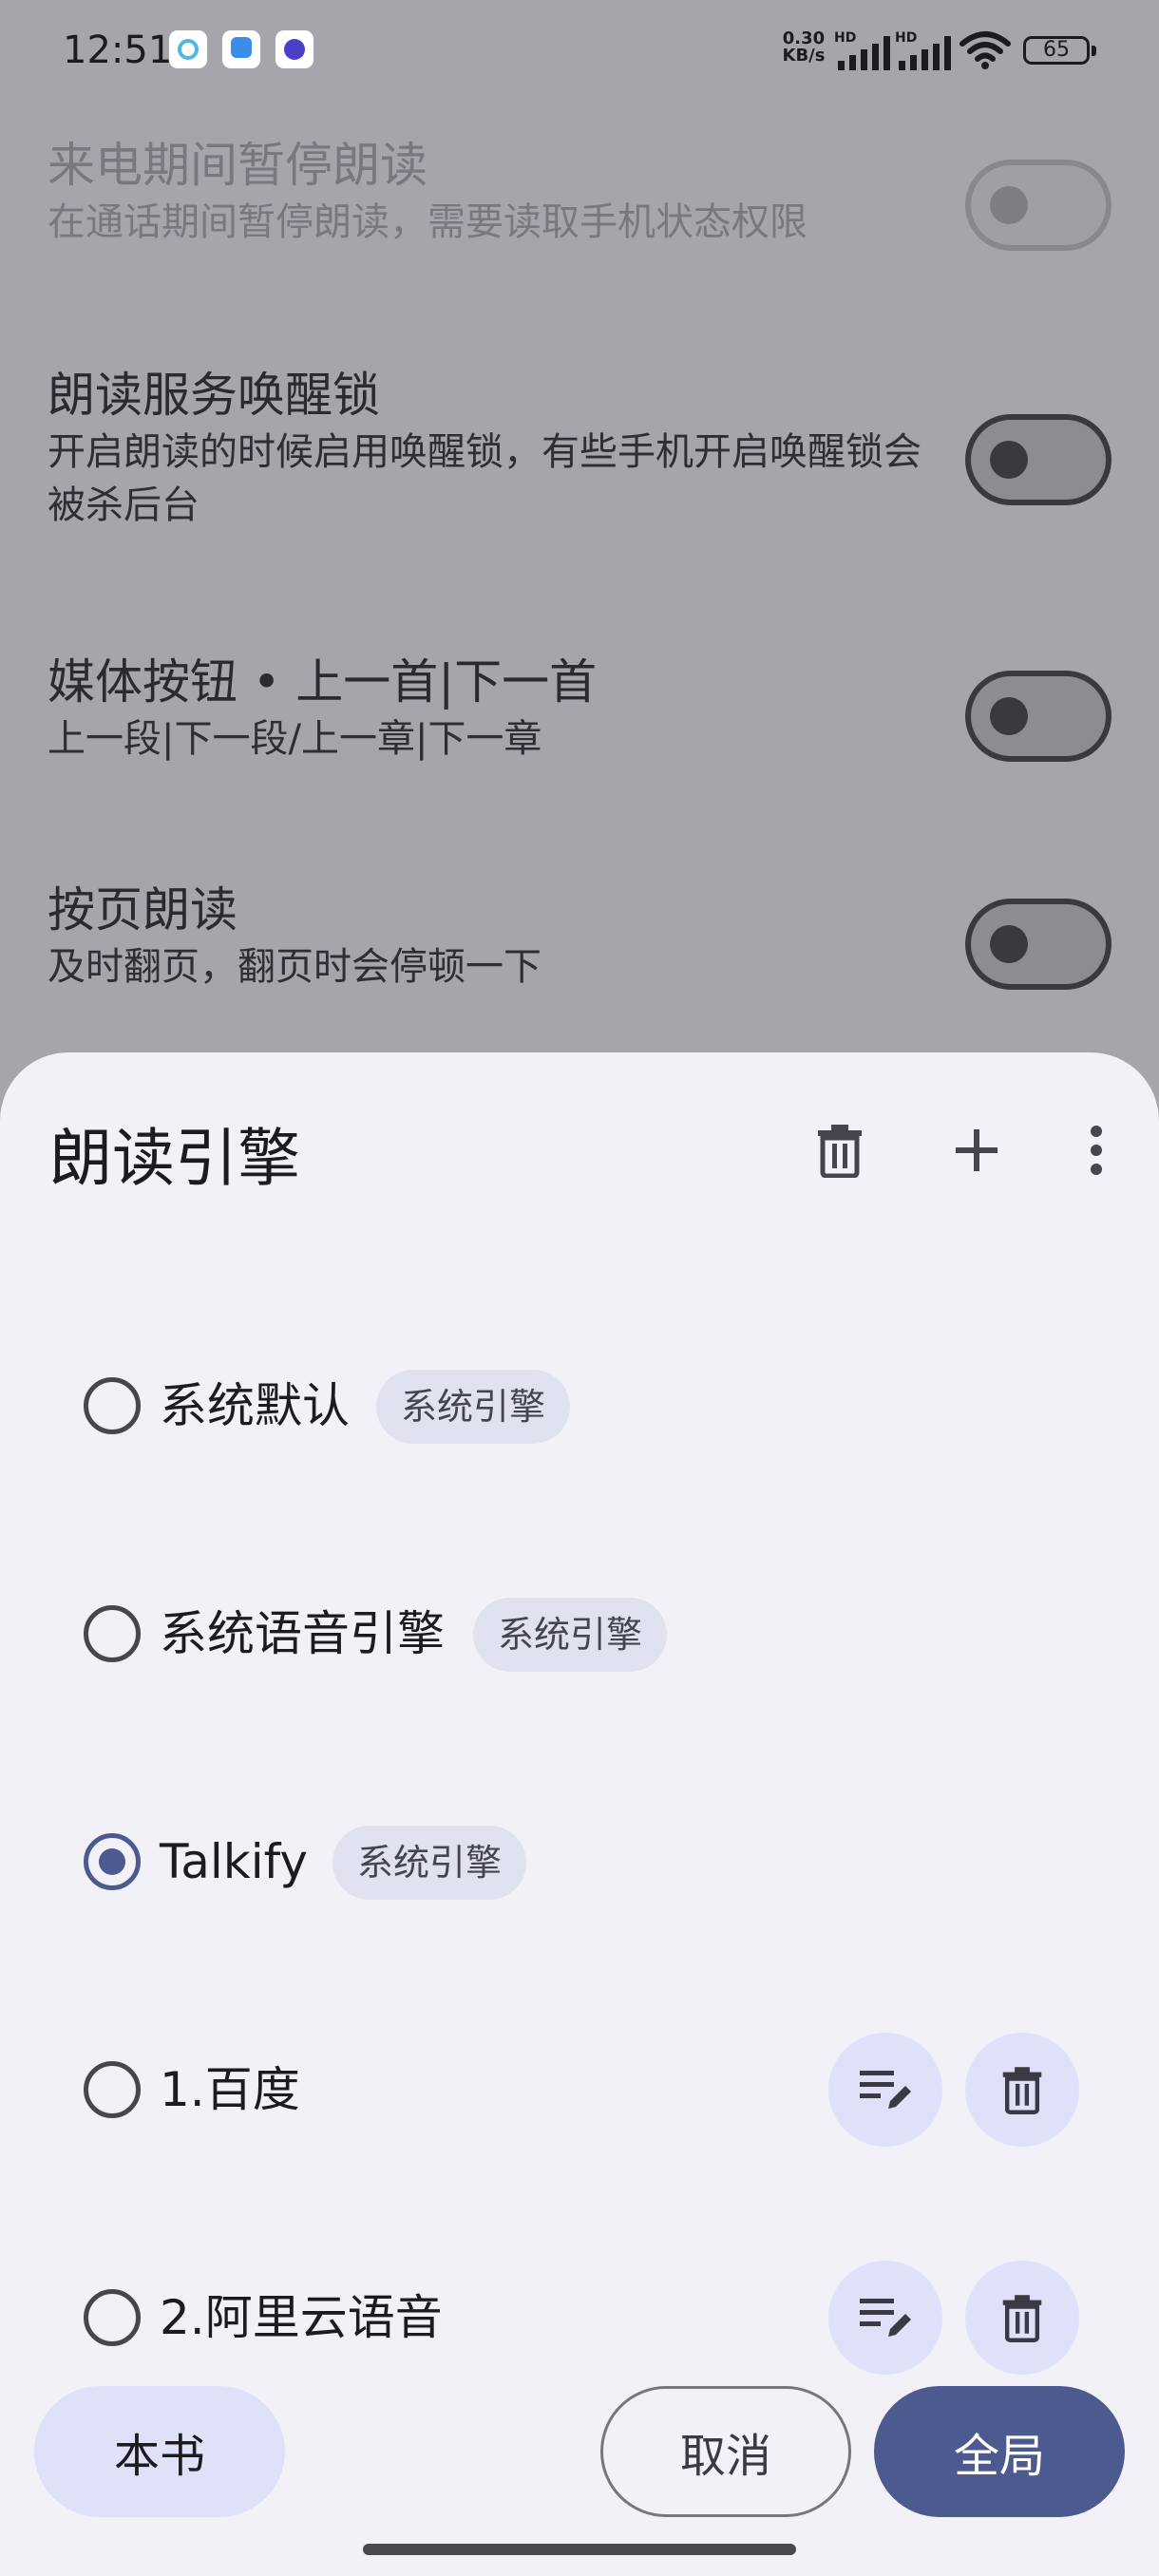  Describe the element at coordinates (579, 1406) in the screenshot. I see `engine-item-system-default: 系统默认 系统引擎` at that location.